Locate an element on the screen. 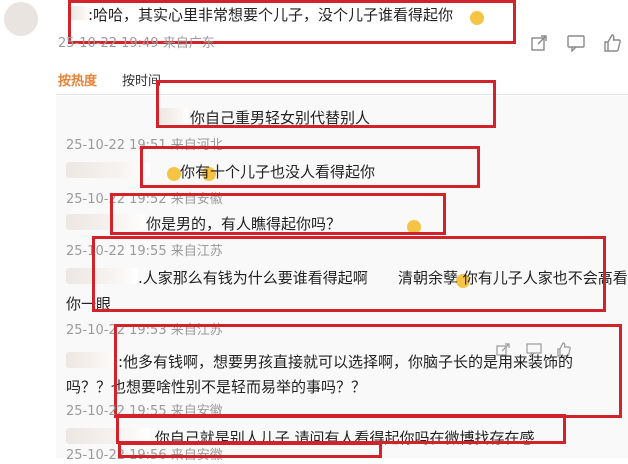 Image resolution: width=628 pixels, height=464 pixels. share-icon is located at coordinates (539, 43).